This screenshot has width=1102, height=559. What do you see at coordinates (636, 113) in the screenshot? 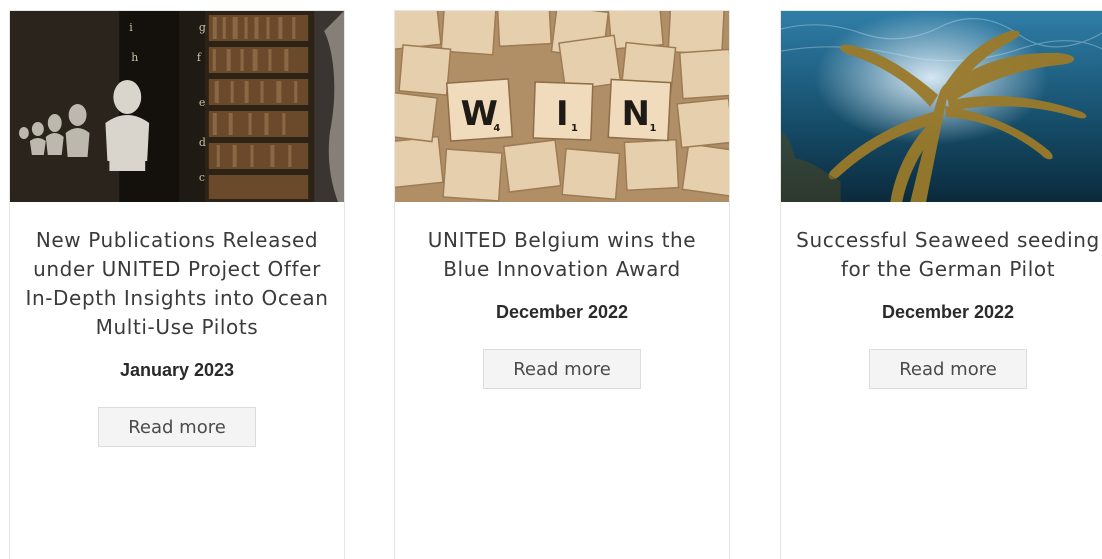
I see `tile-letter-n: N` at bounding box center [636, 113].